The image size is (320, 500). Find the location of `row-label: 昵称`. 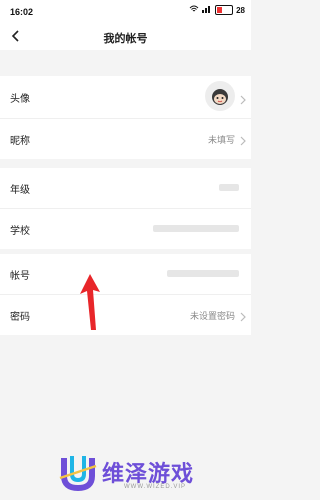

row-label: 昵称 is located at coordinates (20, 141).